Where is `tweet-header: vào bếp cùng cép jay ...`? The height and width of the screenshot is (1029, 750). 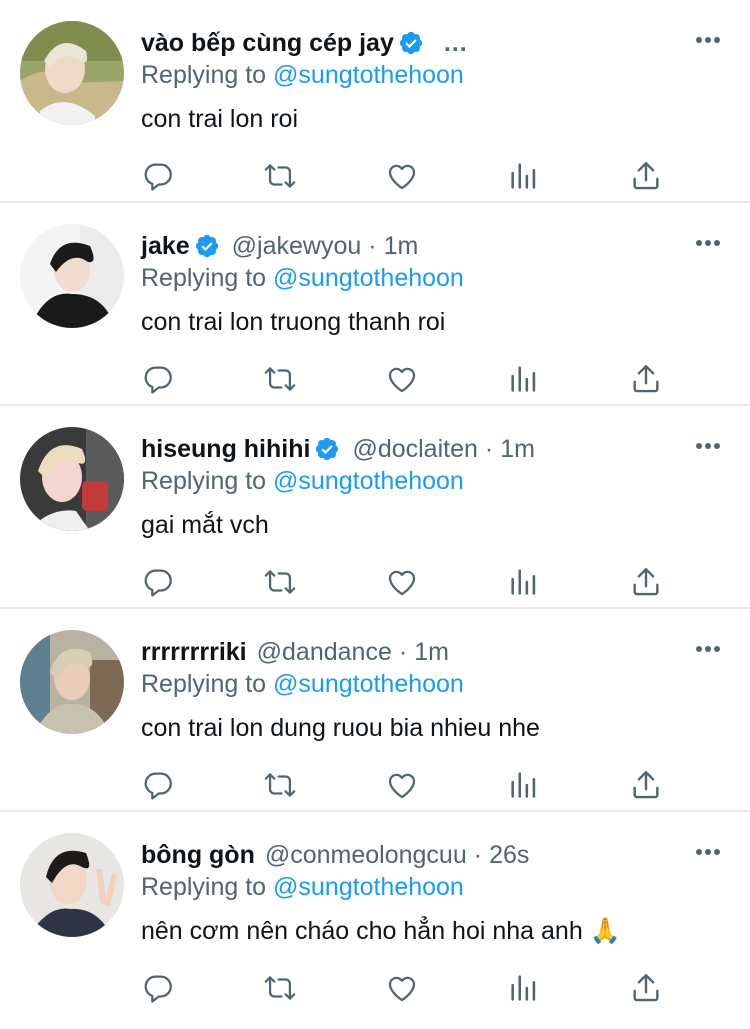 tweet-header: vào bếp cùng cép jay ... is located at coordinates (415, 43).